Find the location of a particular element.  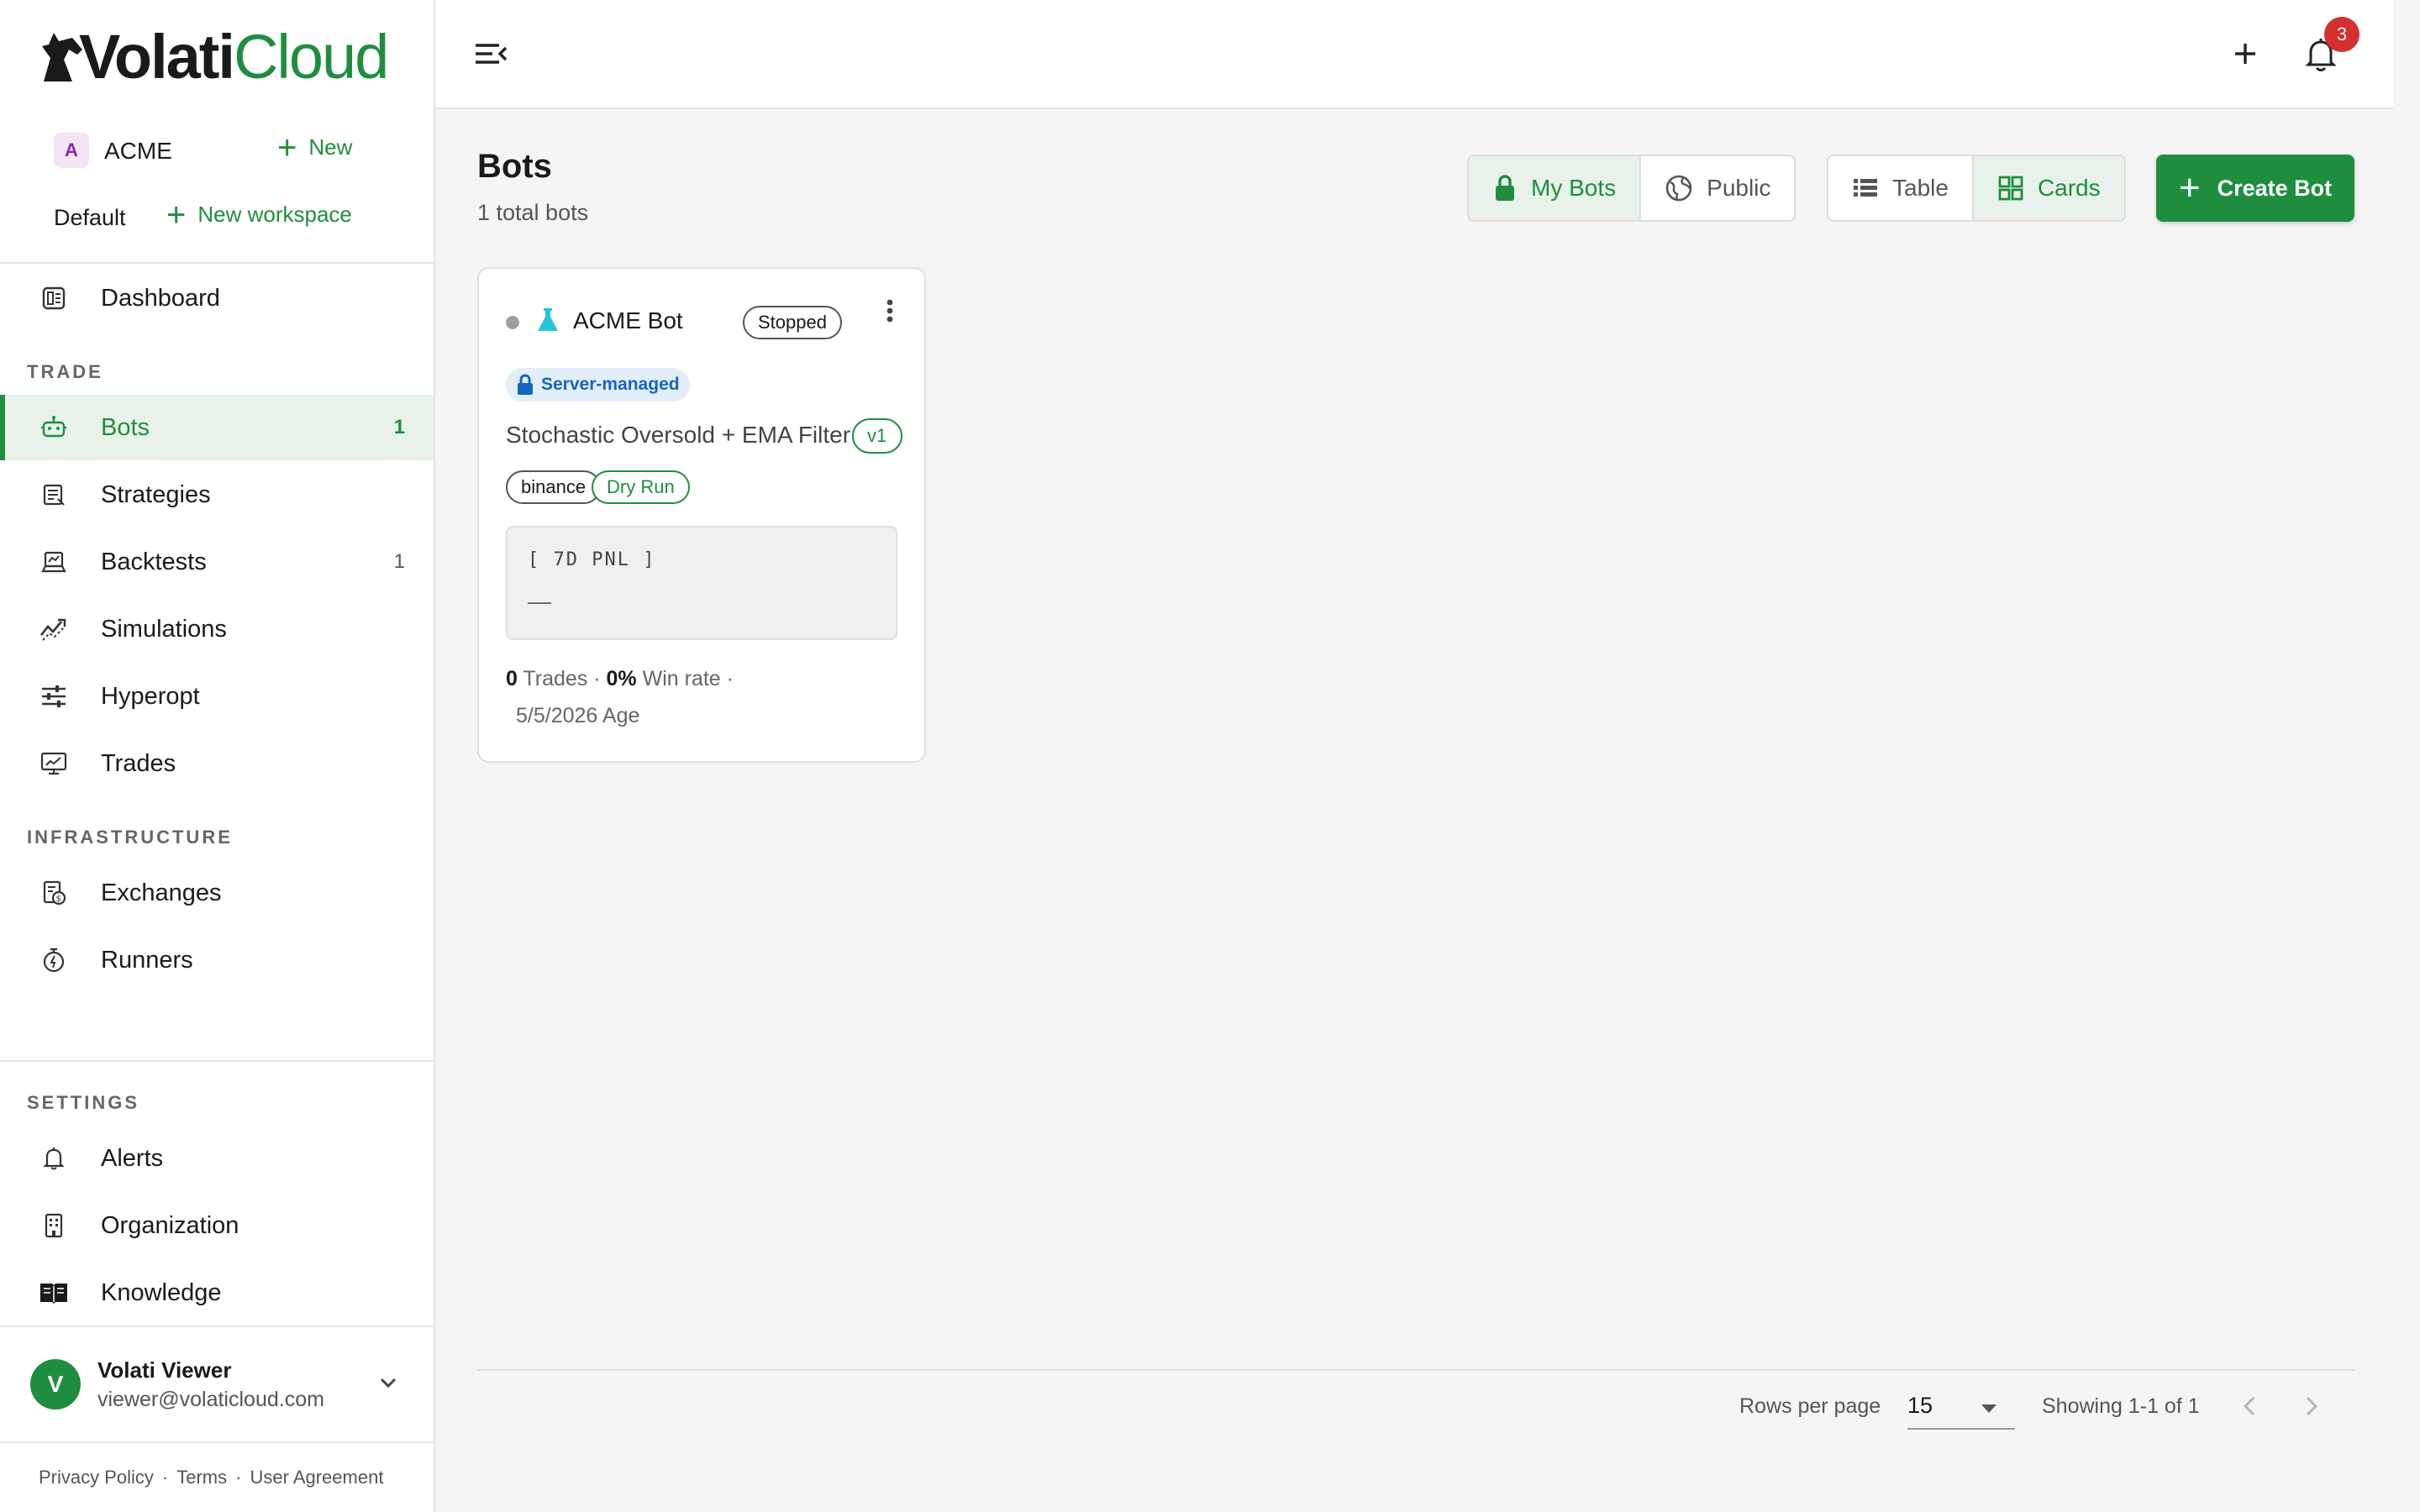

section-label-settings: SETTINGS is located at coordinates (83, 1102).